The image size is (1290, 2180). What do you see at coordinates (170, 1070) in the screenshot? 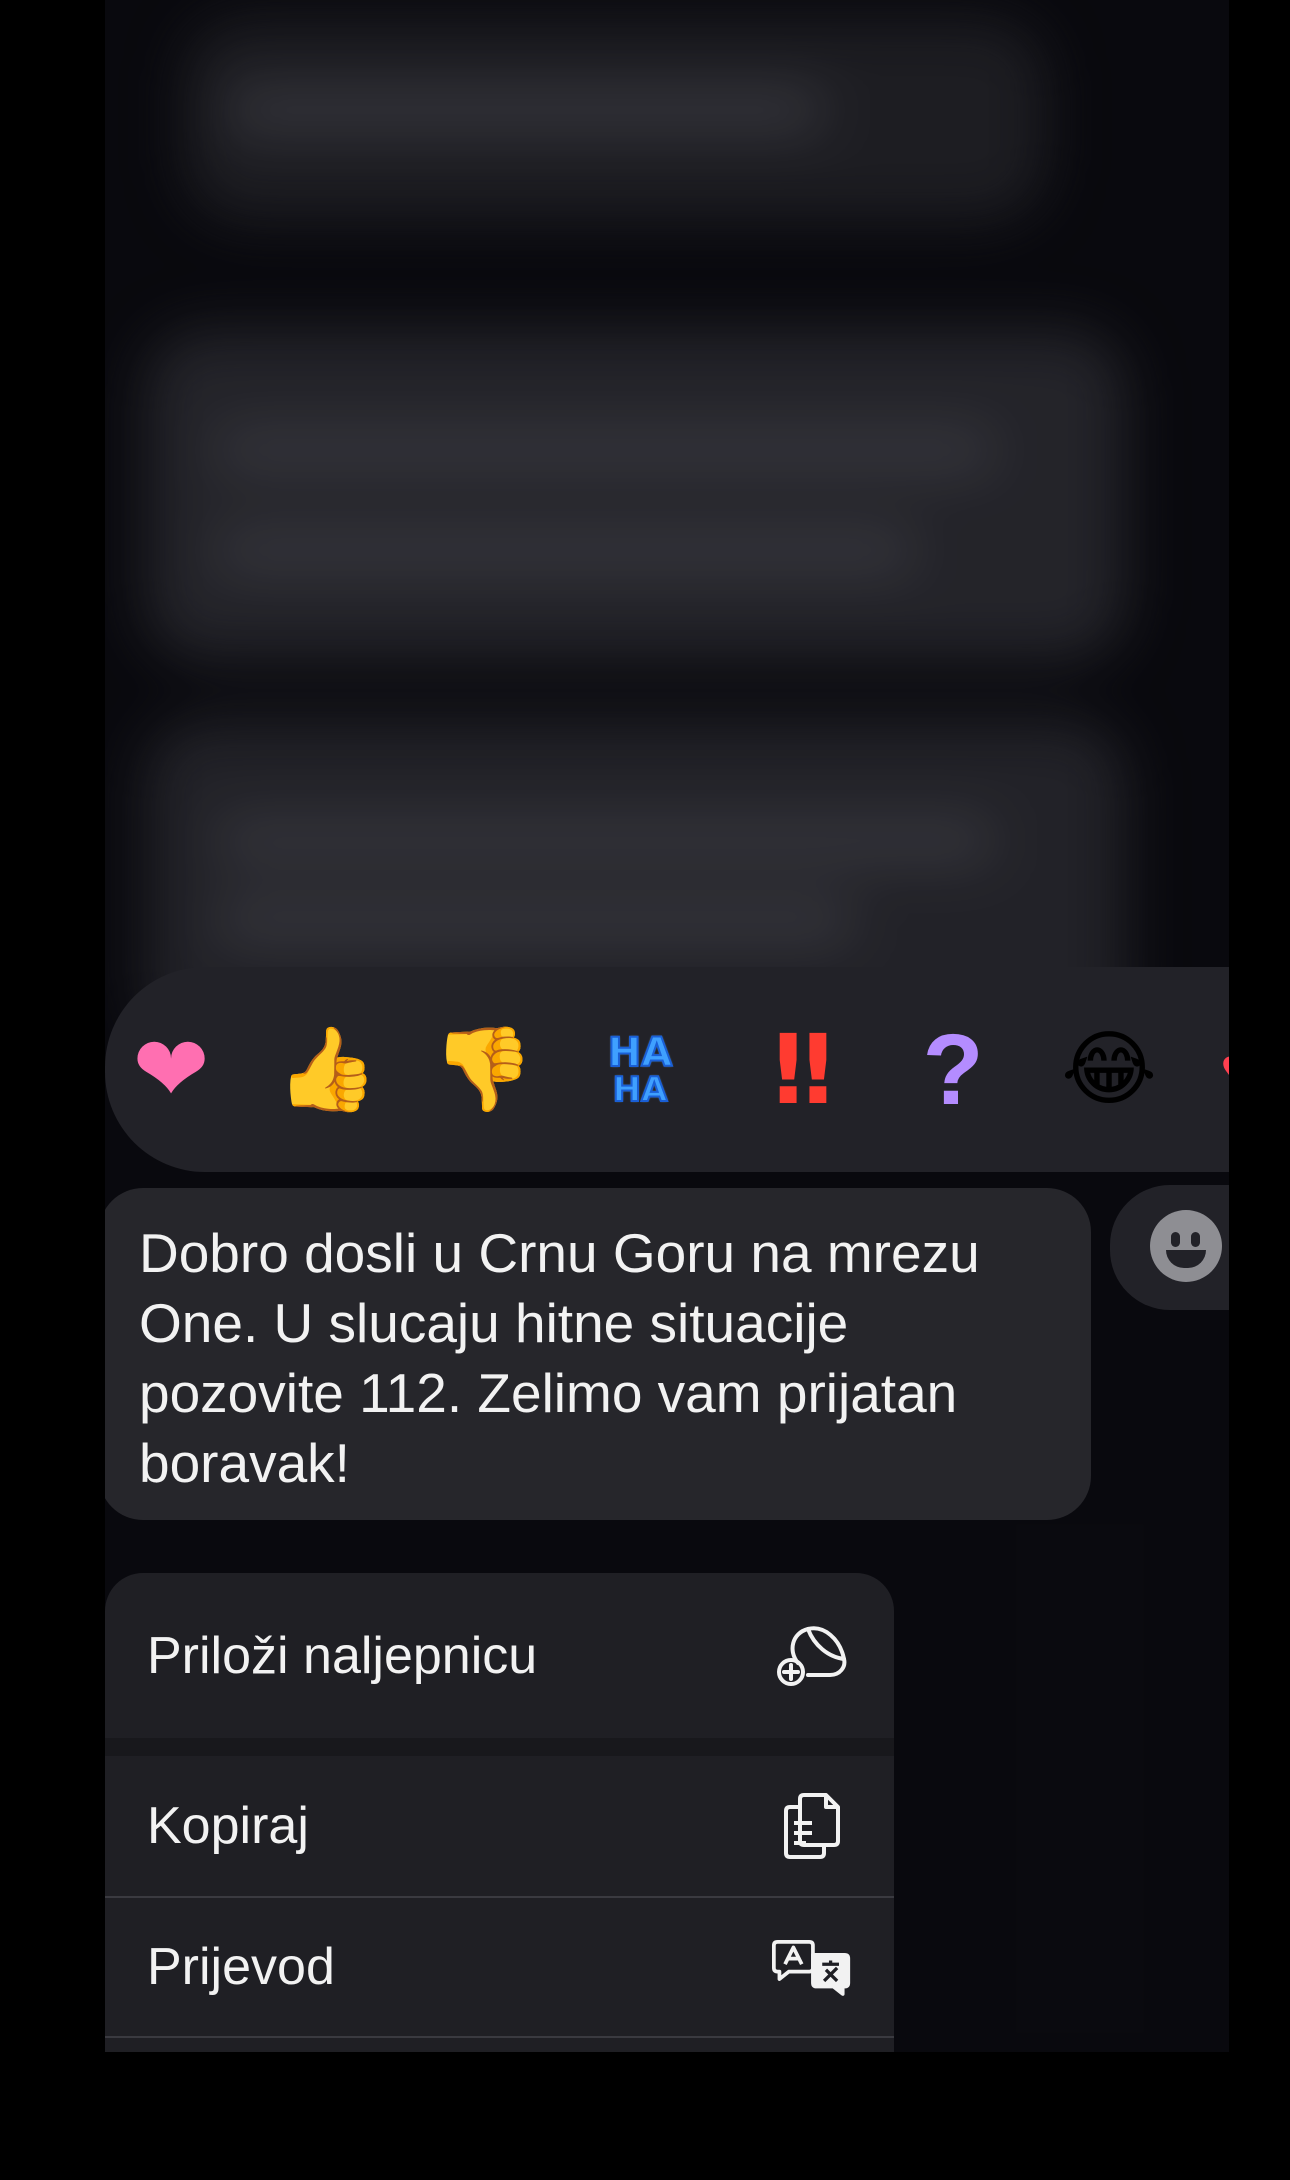
I see `heart-reaction: ❤` at bounding box center [170, 1070].